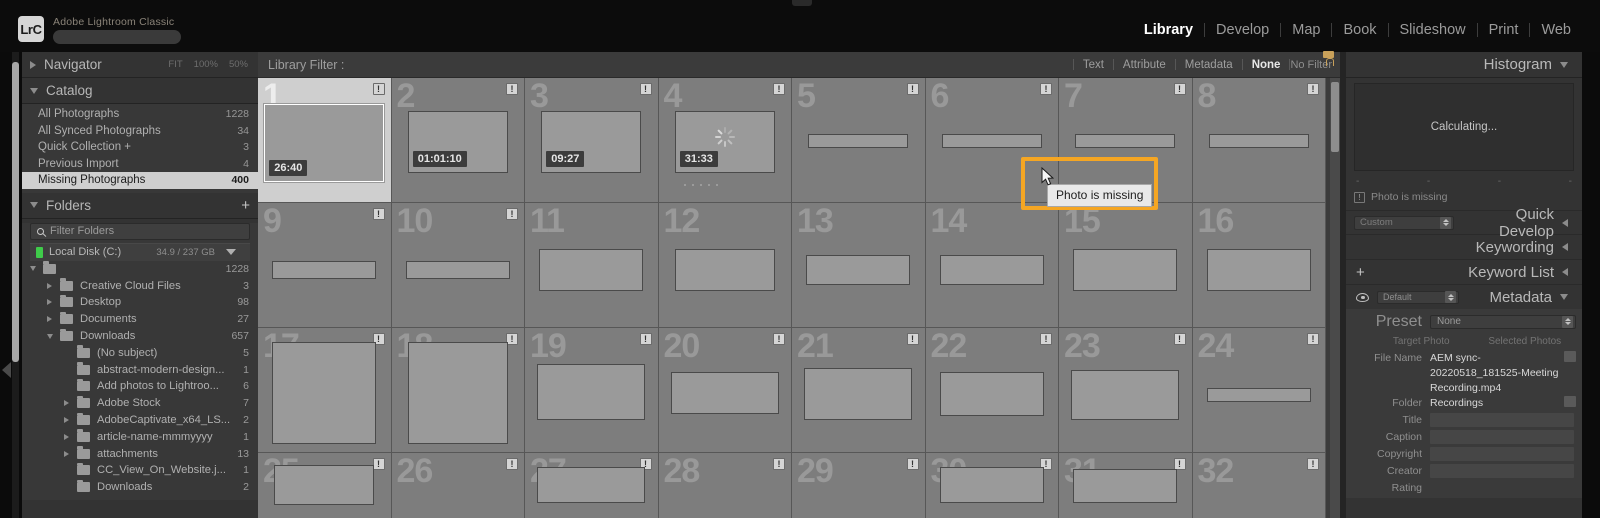 The image size is (1600, 518). What do you see at coordinates (1259, 485) in the screenshot?
I see `grid-cell: 32!` at bounding box center [1259, 485].